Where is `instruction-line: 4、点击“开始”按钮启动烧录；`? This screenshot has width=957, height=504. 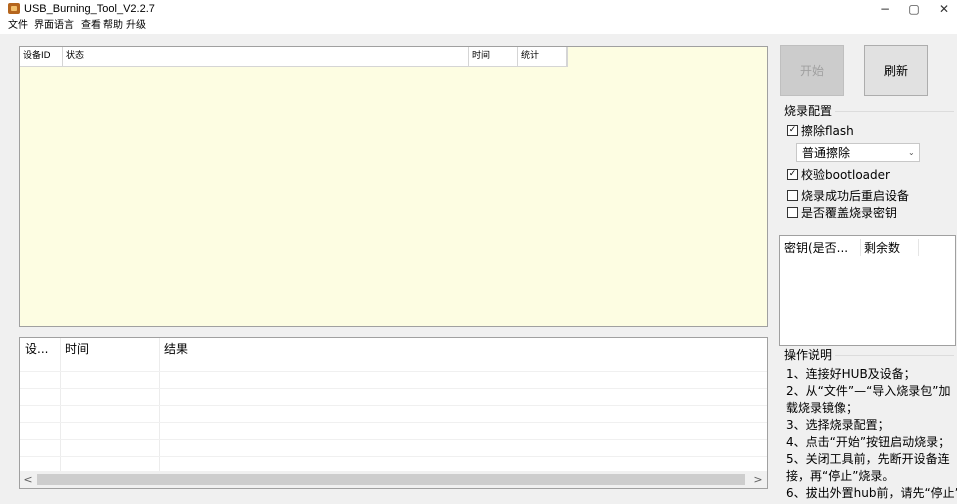
instruction-line: 4、点击“开始”按钮启动烧录； is located at coordinates (868, 442).